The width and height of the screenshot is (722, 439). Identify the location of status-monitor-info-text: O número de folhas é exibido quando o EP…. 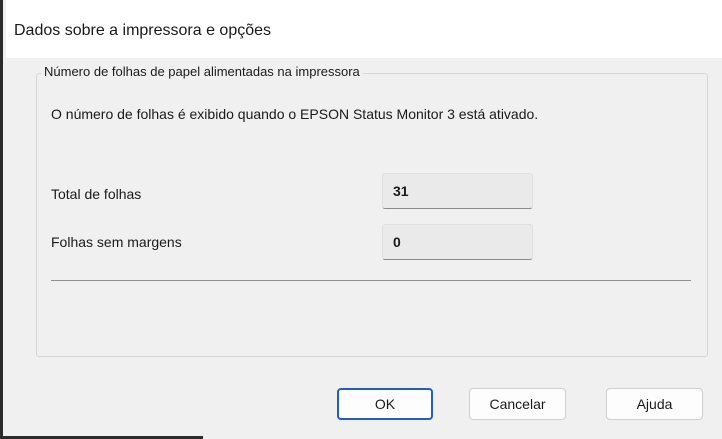
(295, 114).